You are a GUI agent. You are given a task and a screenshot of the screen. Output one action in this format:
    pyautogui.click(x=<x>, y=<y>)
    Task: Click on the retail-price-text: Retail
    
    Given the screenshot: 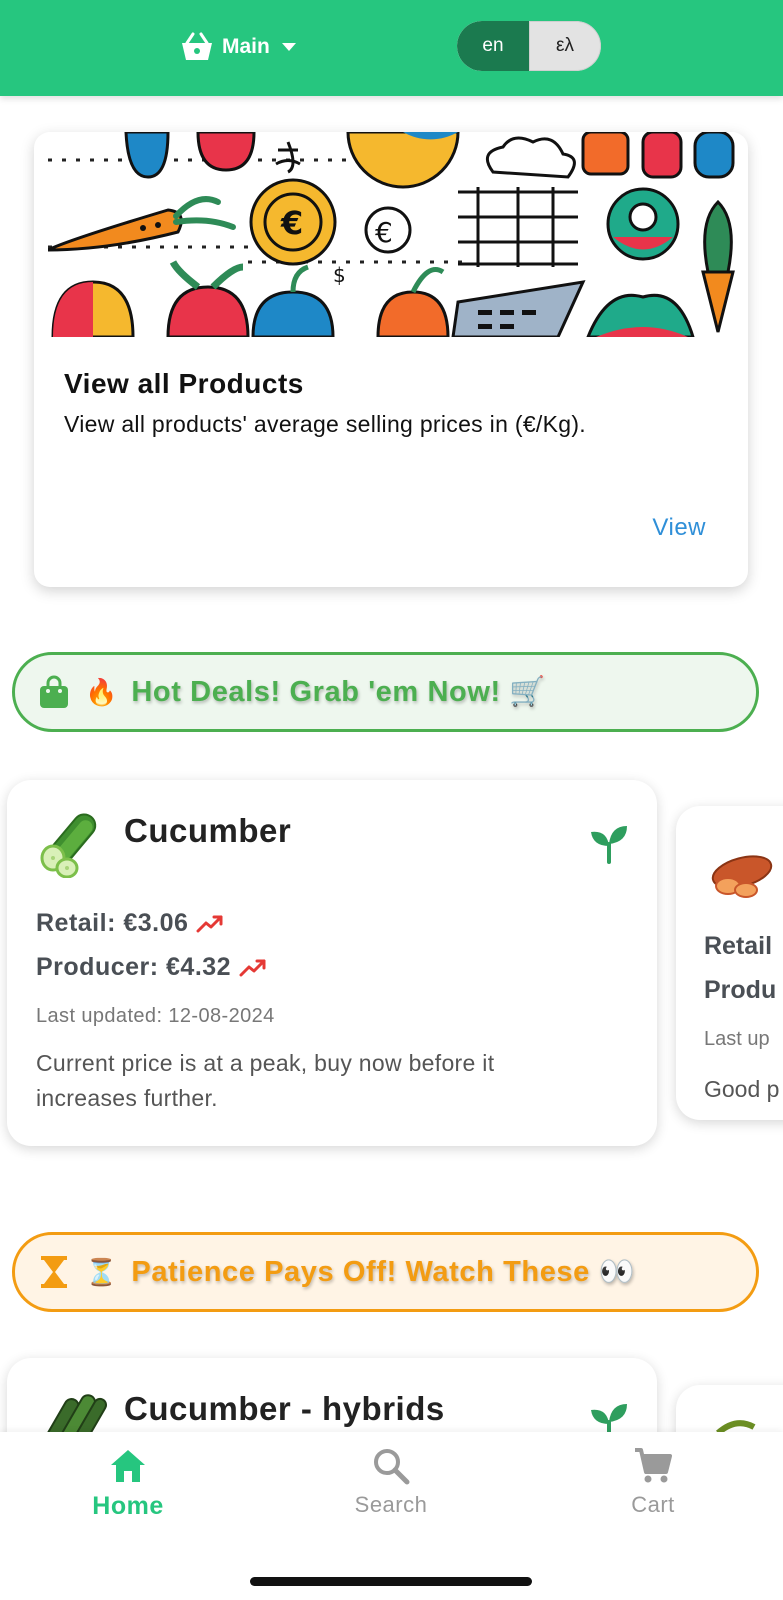 What is the action you would take?
    pyautogui.click(x=738, y=946)
    